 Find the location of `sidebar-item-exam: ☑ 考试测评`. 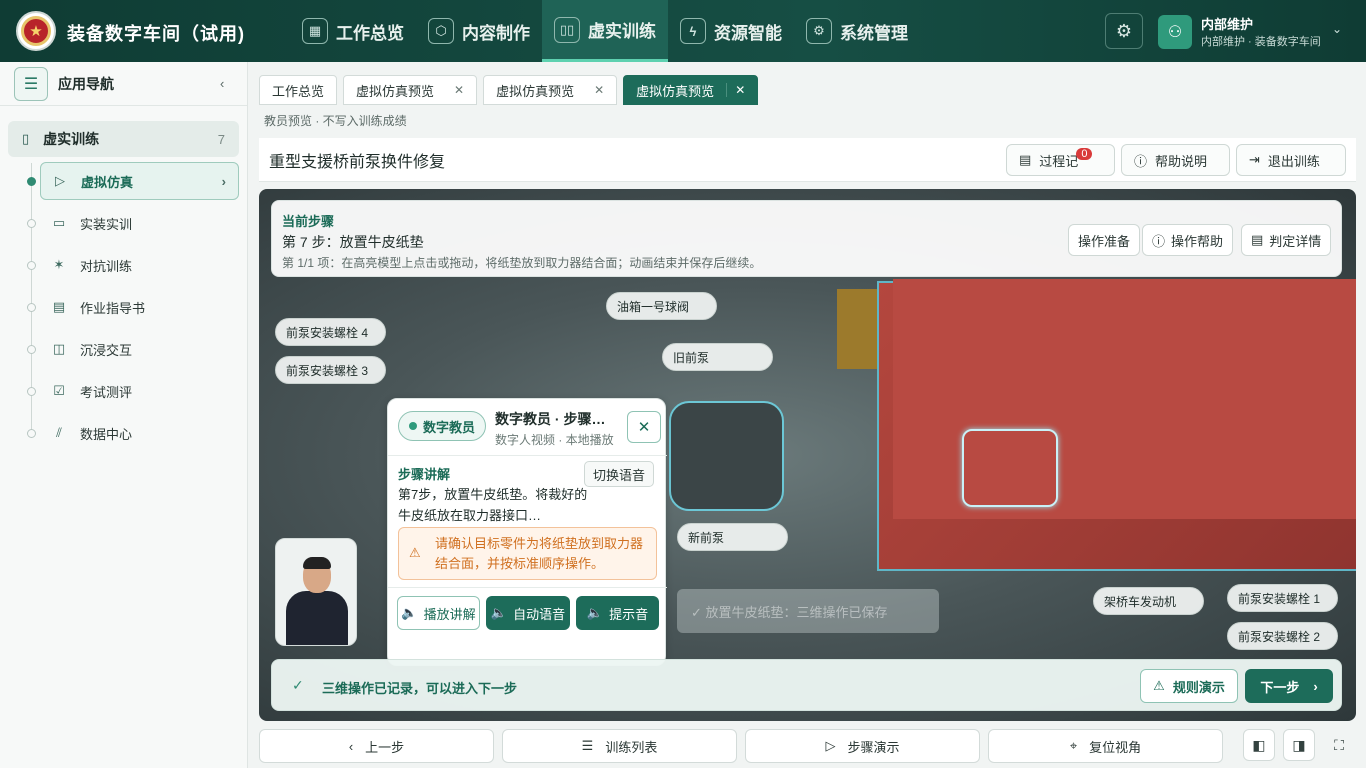

sidebar-item-exam: ☑ 考试测评 is located at coordinates (139, 391).